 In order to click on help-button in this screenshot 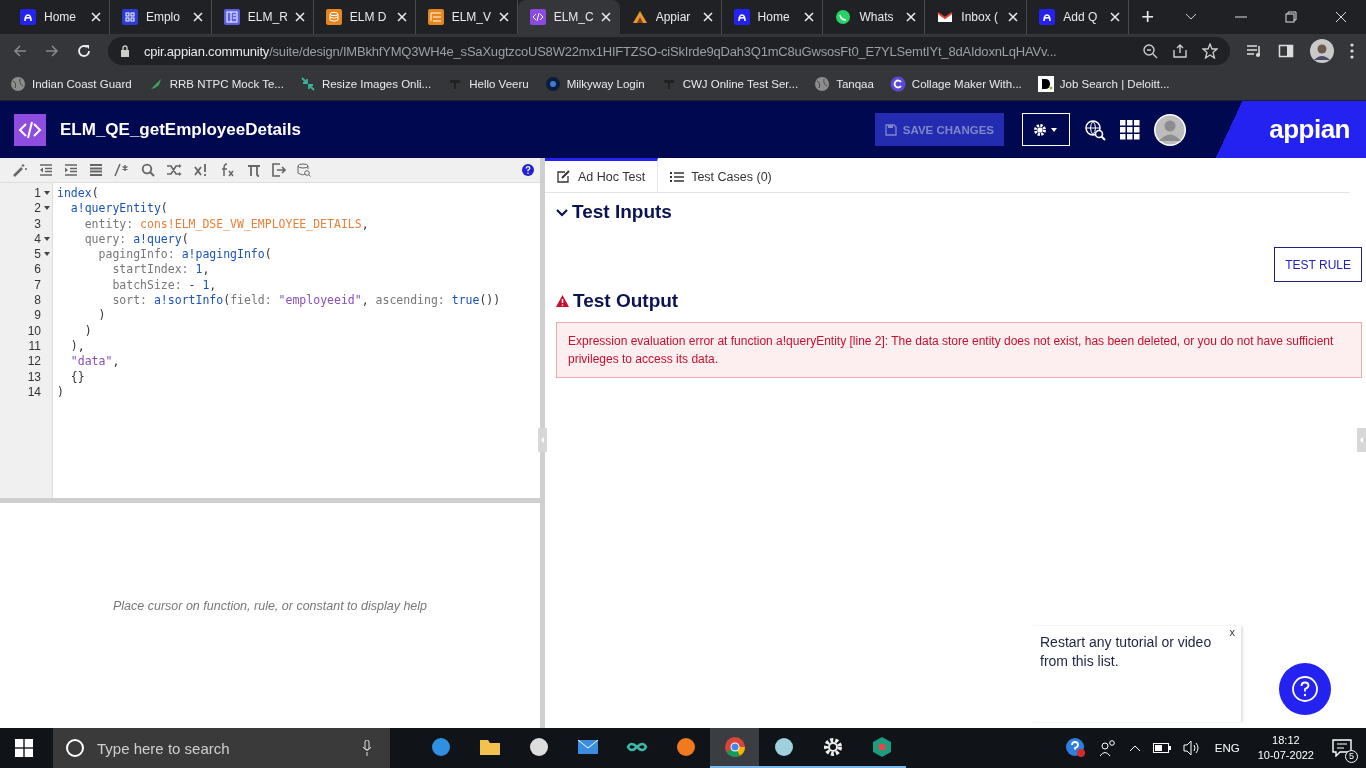, I will do `click(1305, 689)`.